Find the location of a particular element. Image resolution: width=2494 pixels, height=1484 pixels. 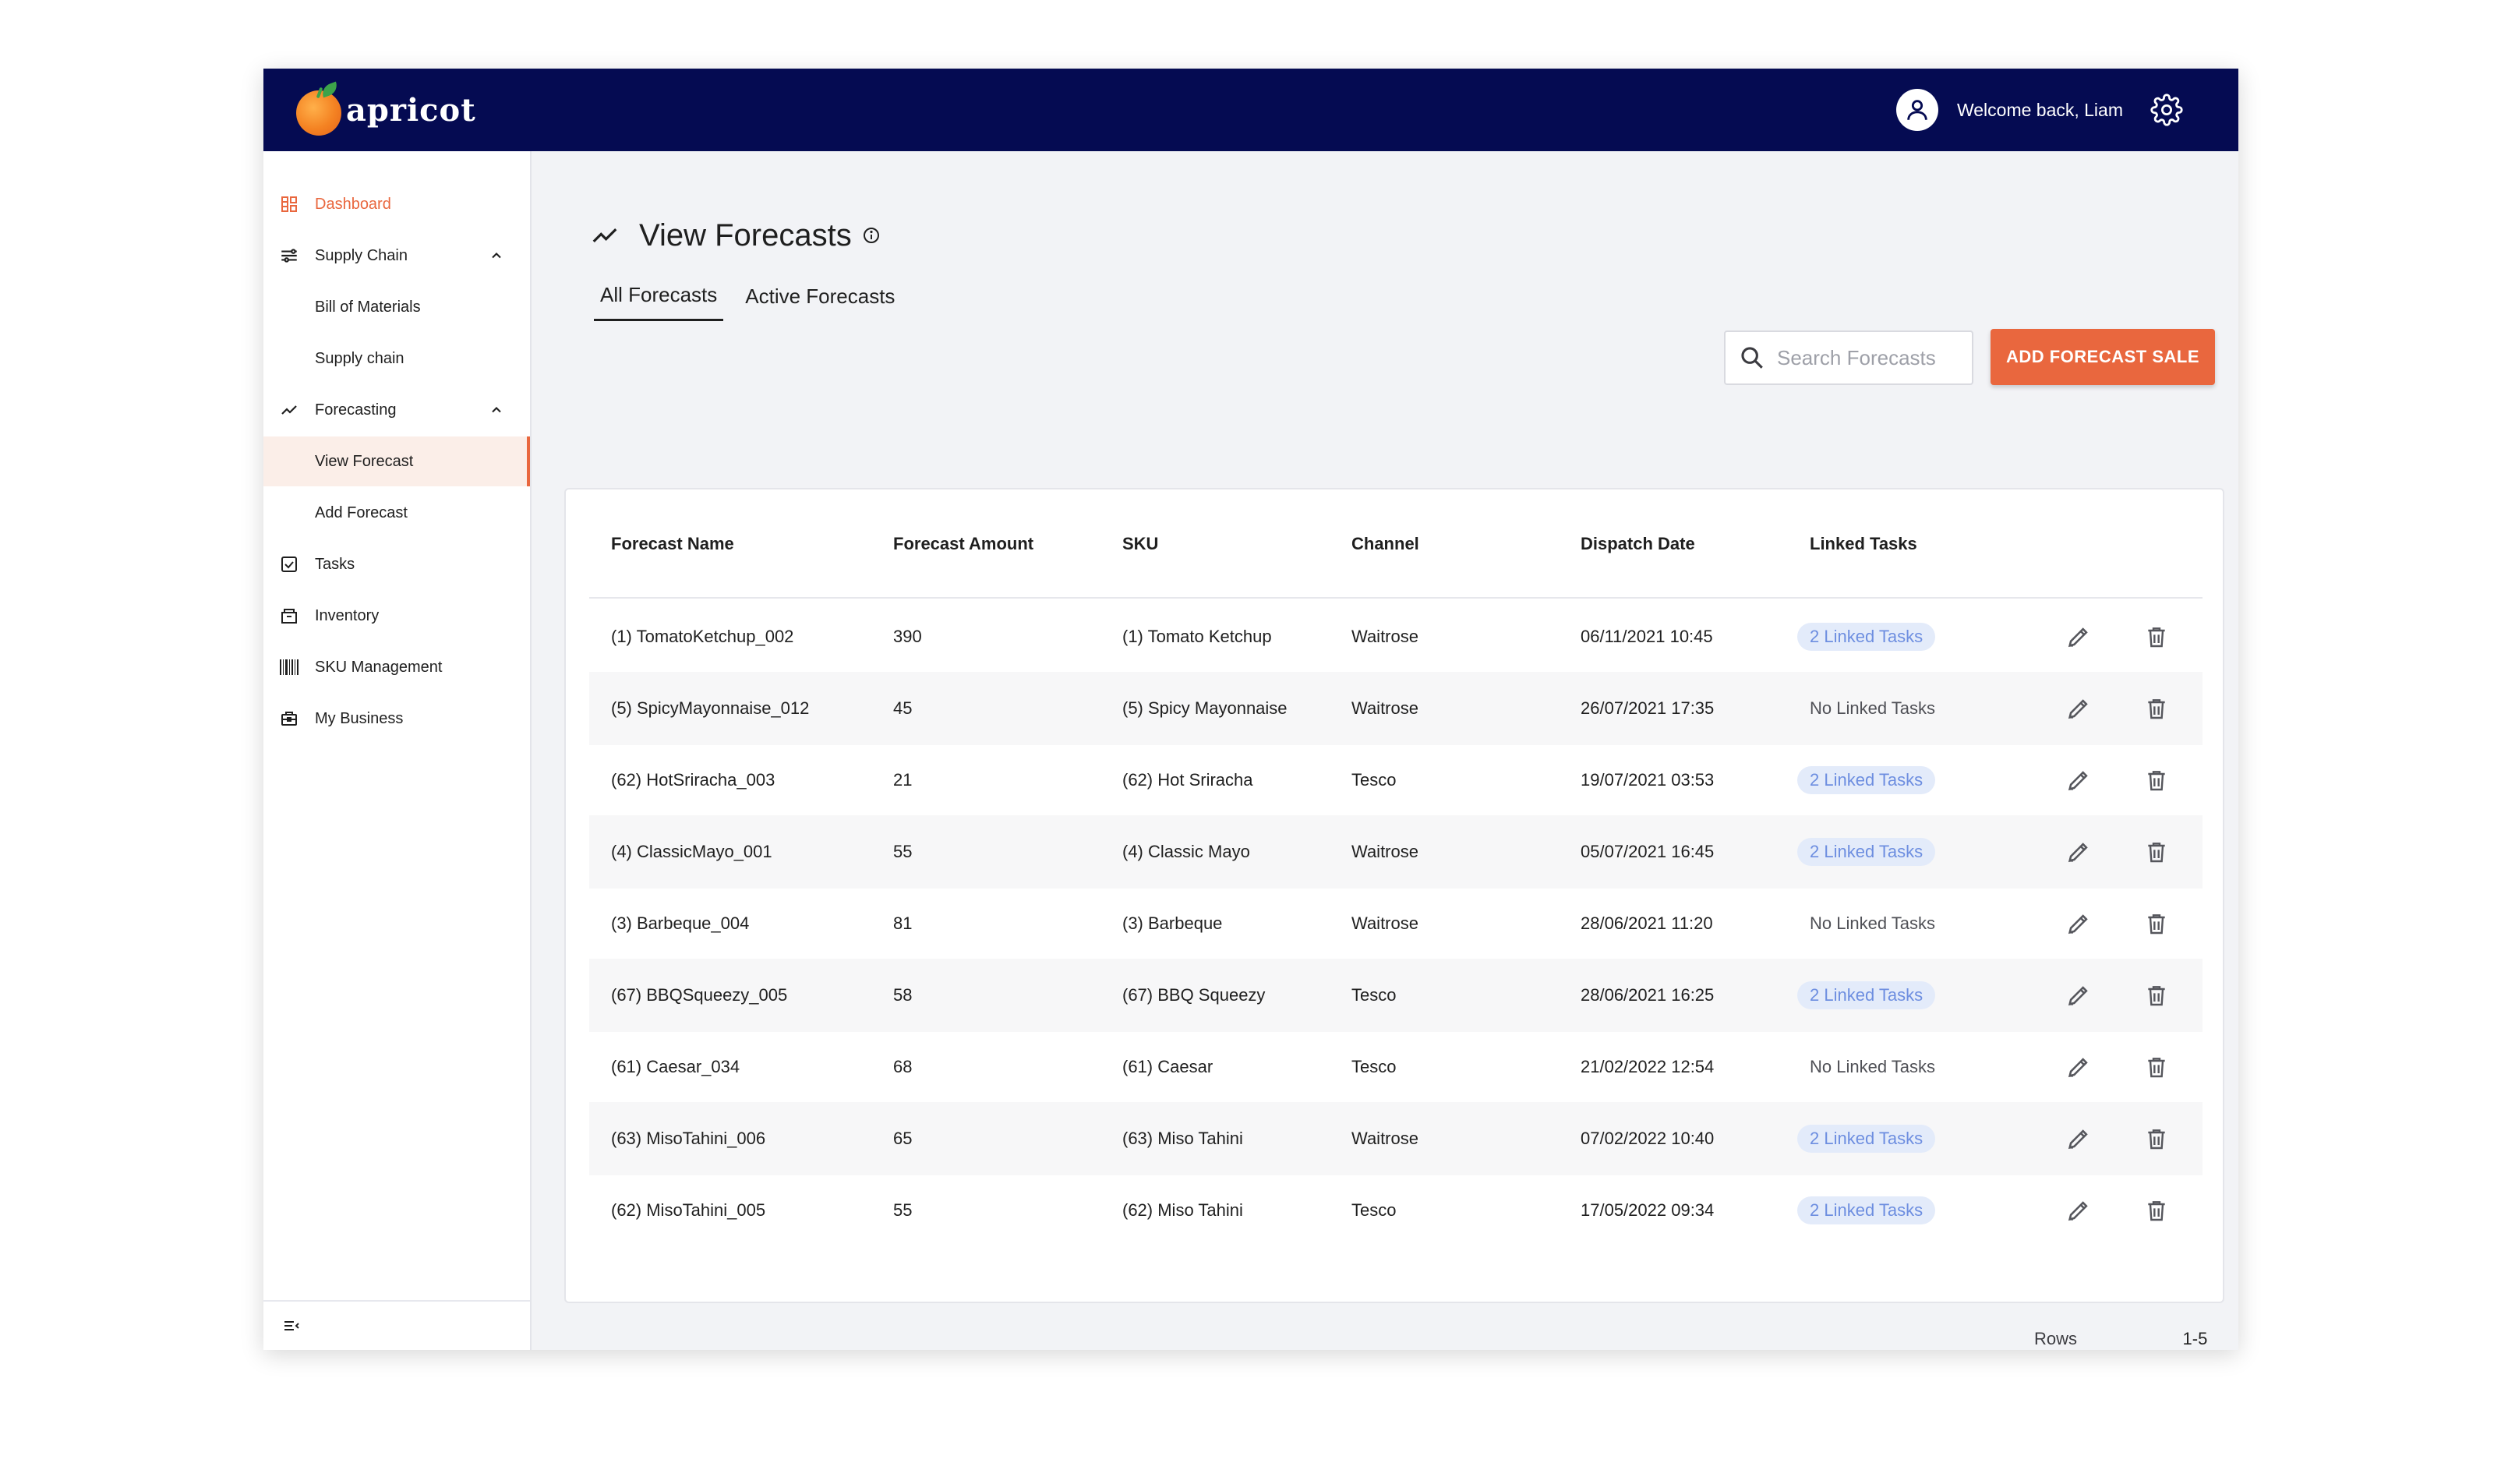

cell-forecast-name: (62) HotSriracha_003 is located at coordinates (693, 780).